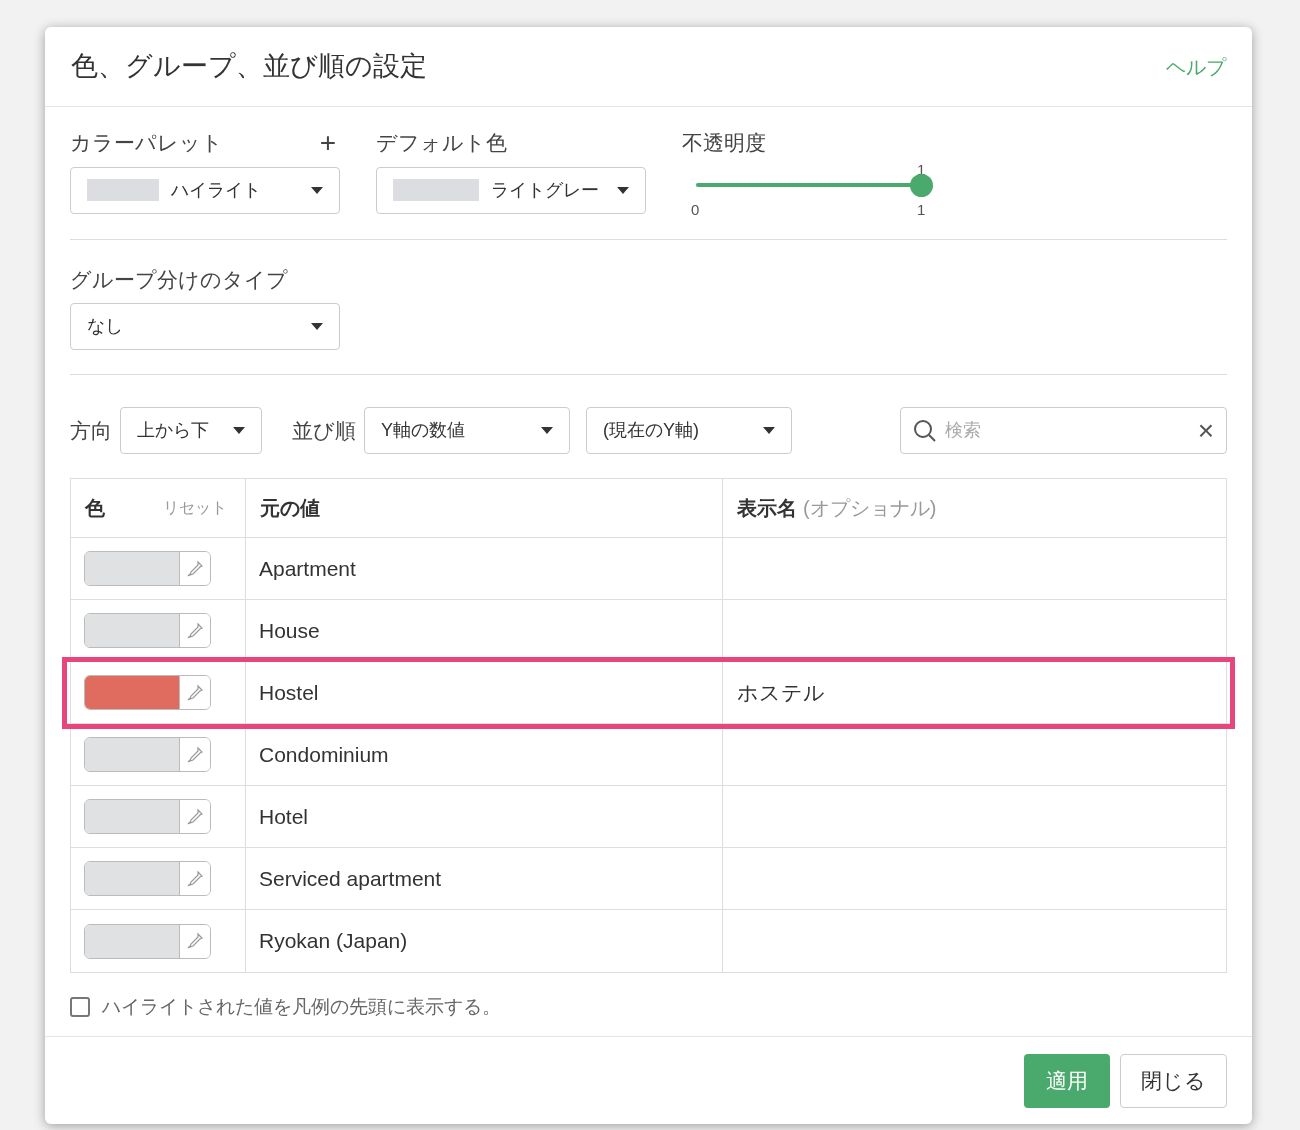  I want to click on dialog-title: 色、グループ、並び順の設定, so click(249, 67).